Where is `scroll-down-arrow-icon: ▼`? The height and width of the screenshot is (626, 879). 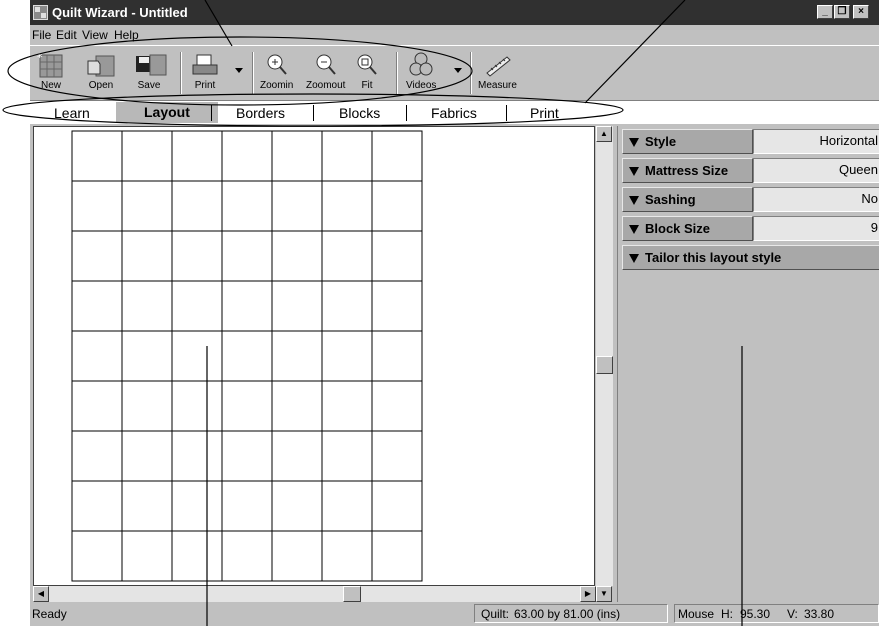 scroll-down-arrow-icon: ▼ is located at coordinates (604, 594).